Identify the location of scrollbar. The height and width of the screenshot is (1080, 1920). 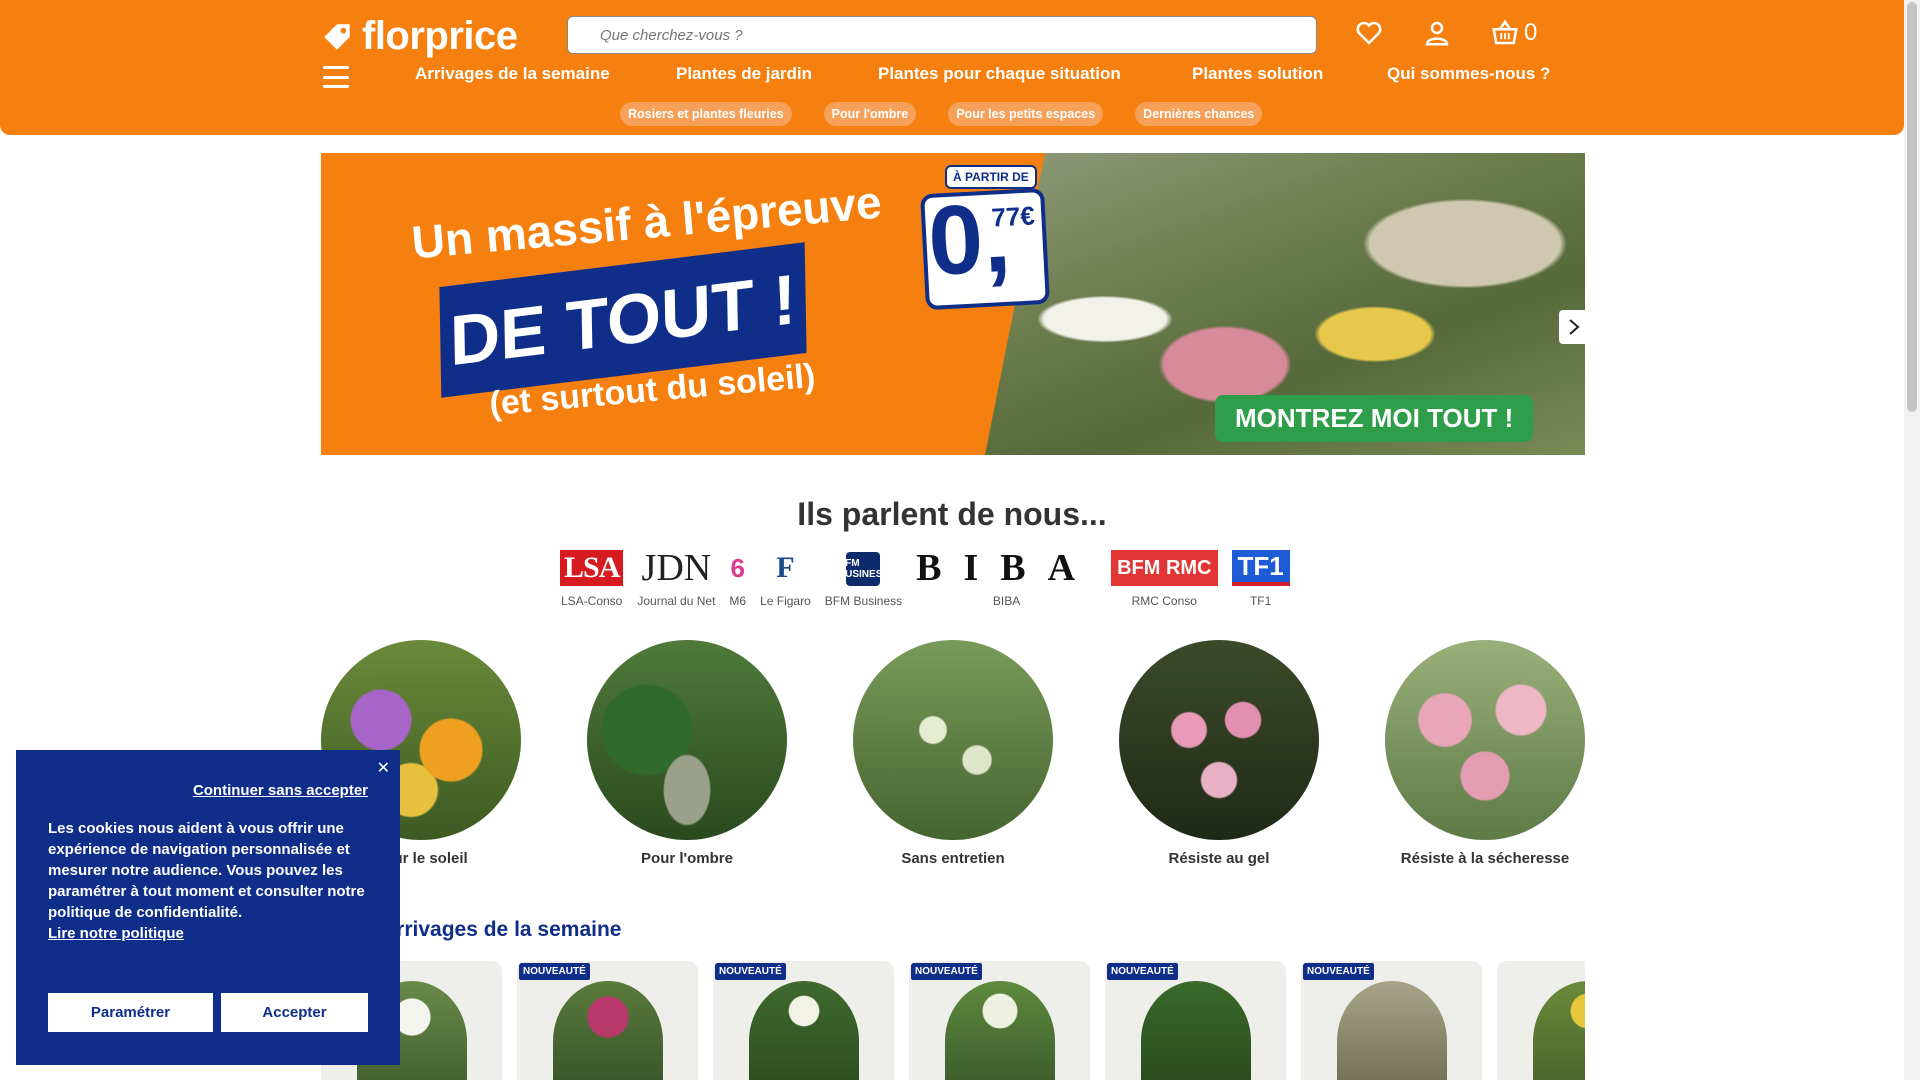
(1912, 540).